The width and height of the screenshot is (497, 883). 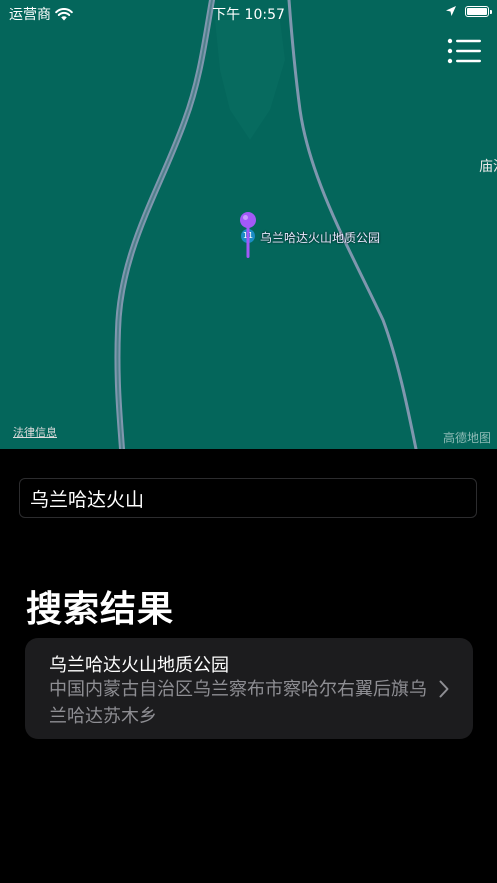 What do you see at coordinates (488, 167) in the screenshot?
I see `map-place-label: 庙沟` at bounding box center [488, 167].